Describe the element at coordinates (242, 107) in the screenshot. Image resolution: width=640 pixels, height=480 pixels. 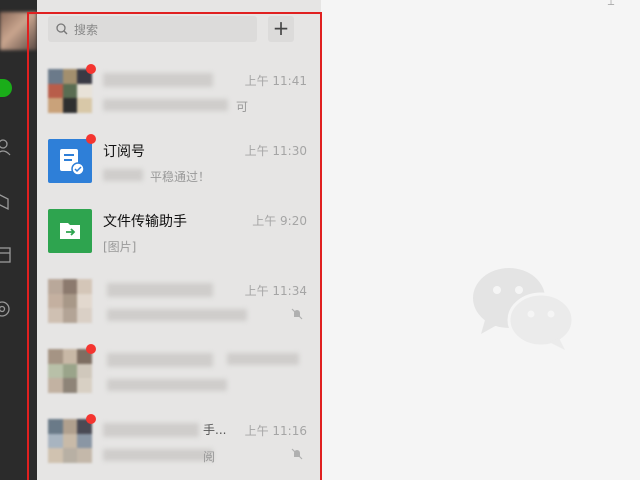
I see `chat-preview: 可` at that location.